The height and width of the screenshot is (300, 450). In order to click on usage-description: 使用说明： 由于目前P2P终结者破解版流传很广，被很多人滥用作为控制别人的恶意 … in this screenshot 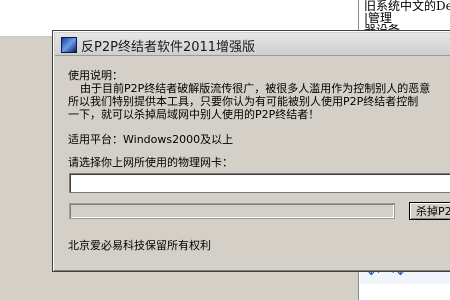, I will do `click(259, 95)`.